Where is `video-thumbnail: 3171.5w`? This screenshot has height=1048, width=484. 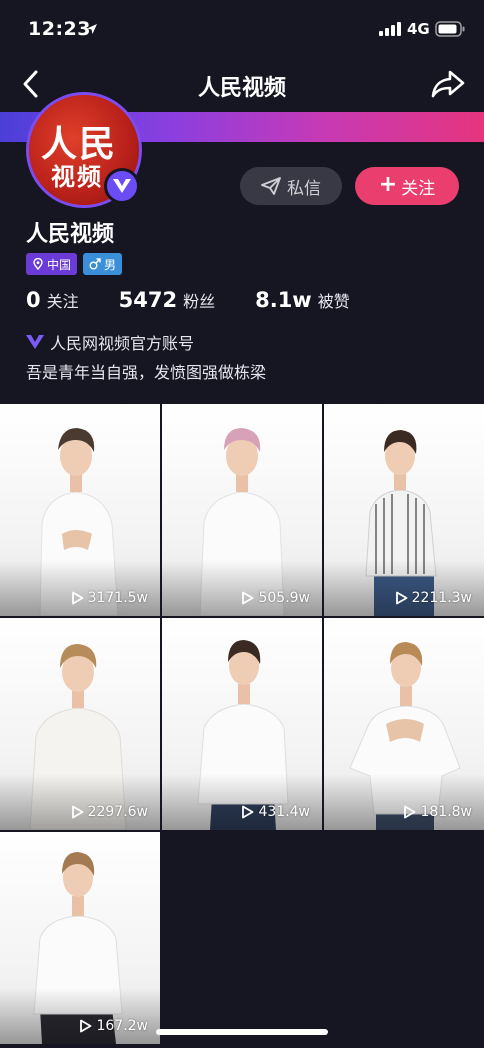 video-thumbnail: 3171.5w is located at coordinates (80, 510).